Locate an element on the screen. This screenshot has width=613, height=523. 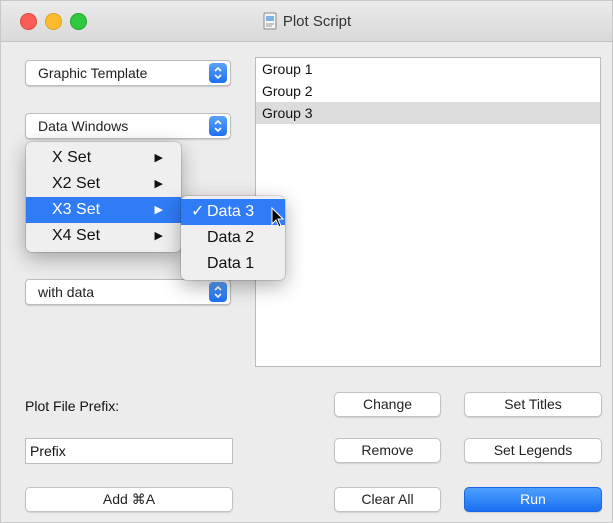
prefix-input: Prefix is located at coordinates (129, 451).